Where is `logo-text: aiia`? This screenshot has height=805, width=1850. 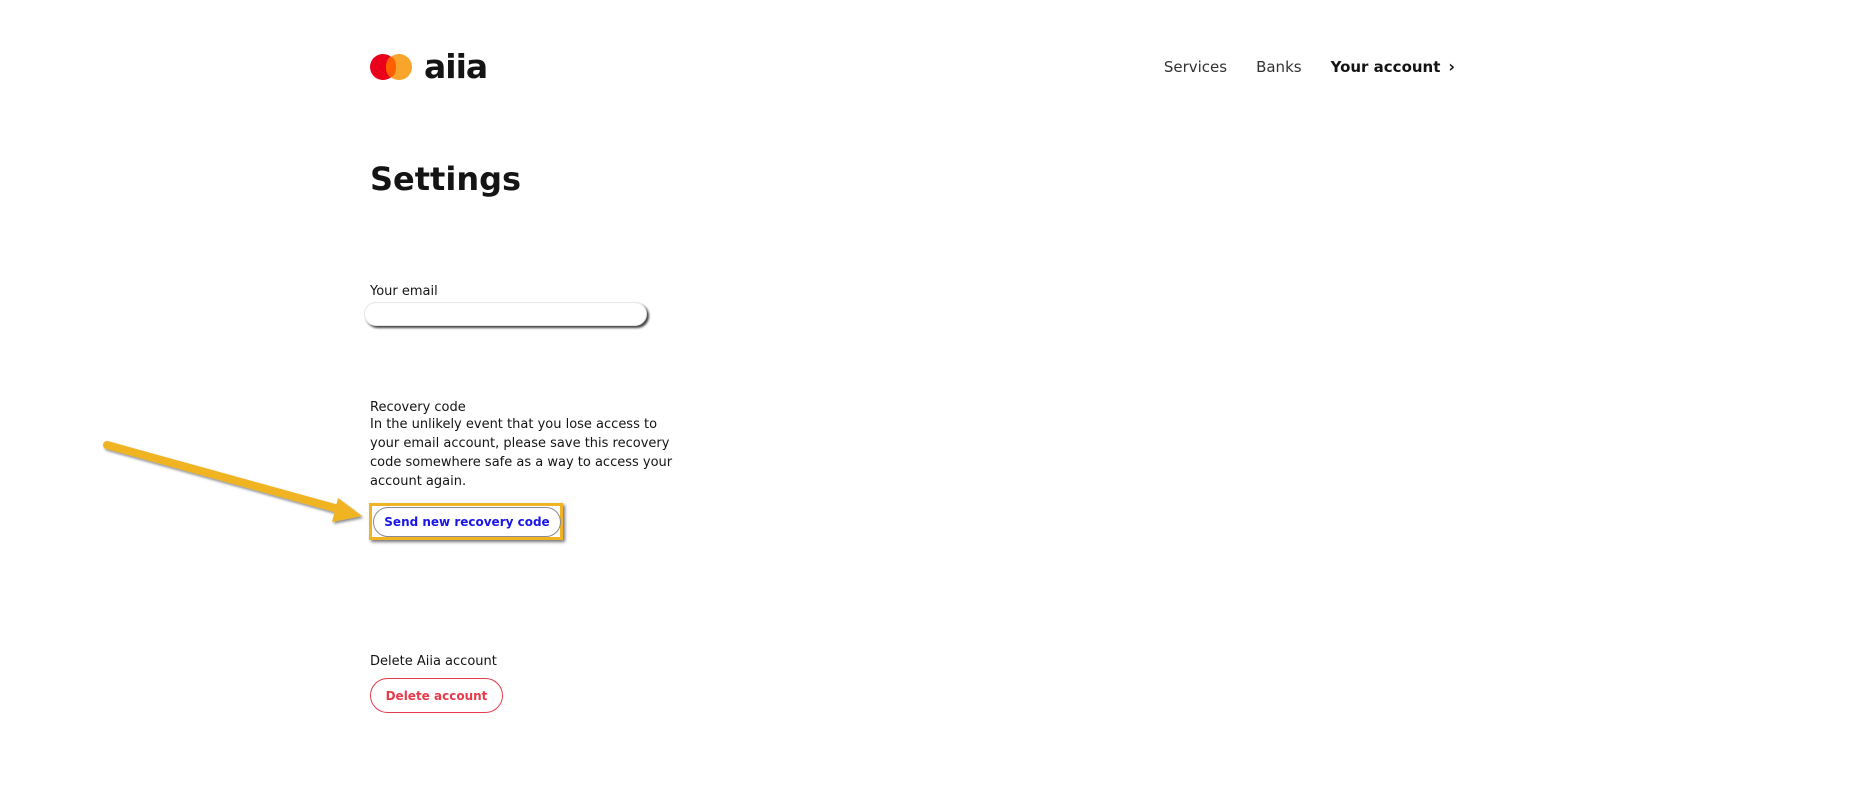
logo-text: aiia is located at coordinates (456, 66).